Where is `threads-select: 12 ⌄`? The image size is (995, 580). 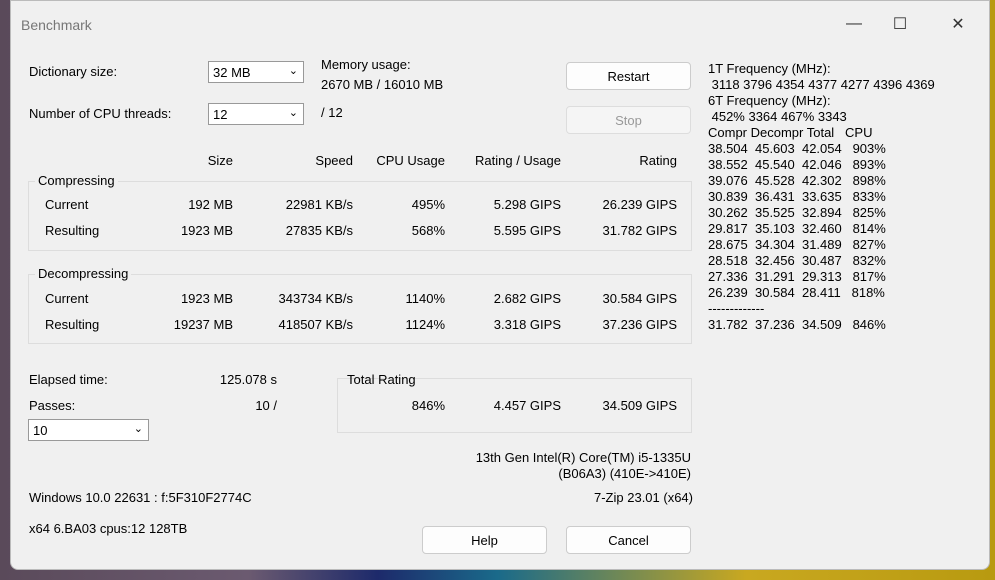
threads-select: 12 ⌄ is located at coordinates (256, 114).